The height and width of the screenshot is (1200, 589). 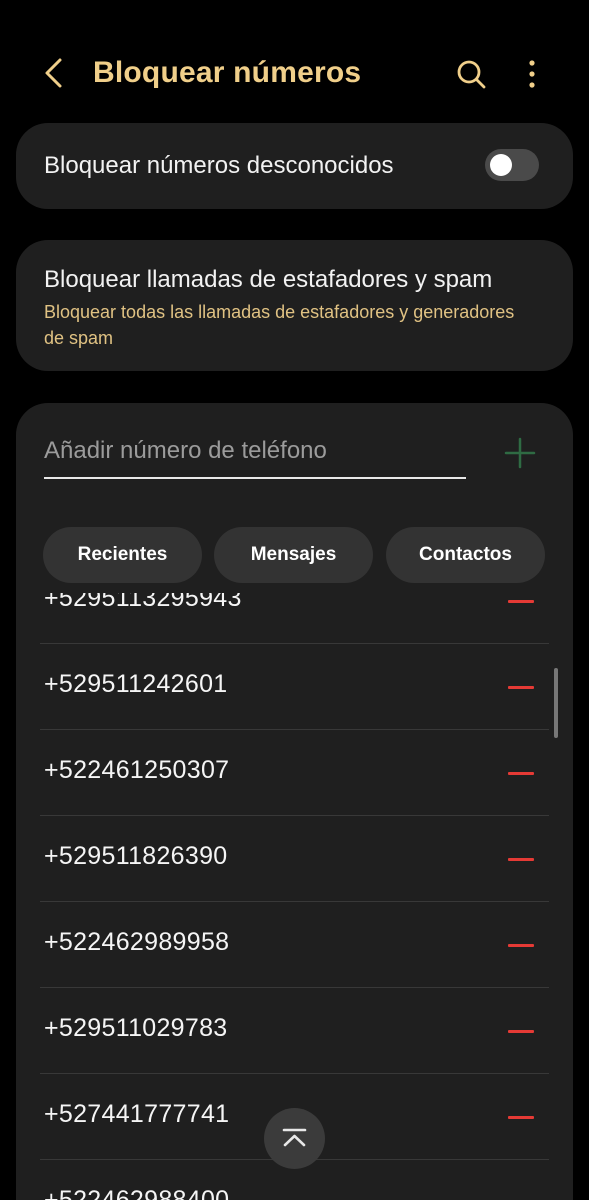 I want to click on blocked-number-row: +529511826390, so click(x=294, y=859).